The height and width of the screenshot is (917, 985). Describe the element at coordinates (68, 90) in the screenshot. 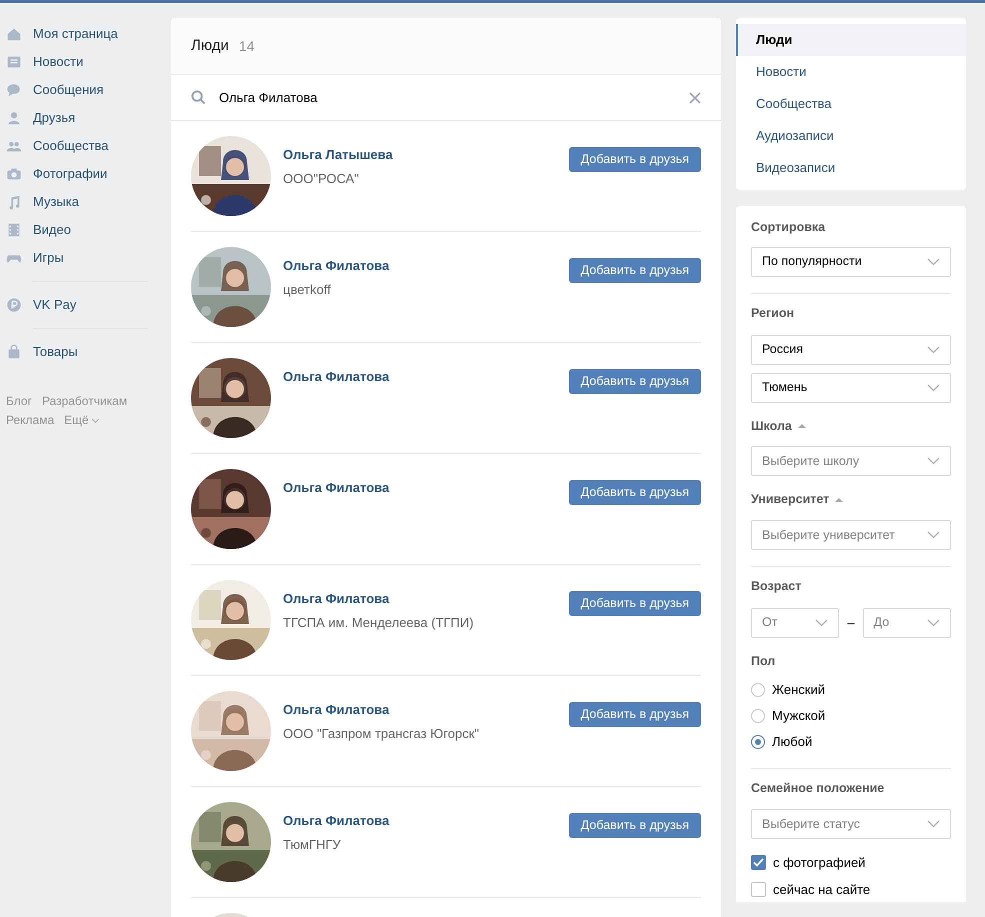

I see `sidebar-item: Сообщения` at that location.